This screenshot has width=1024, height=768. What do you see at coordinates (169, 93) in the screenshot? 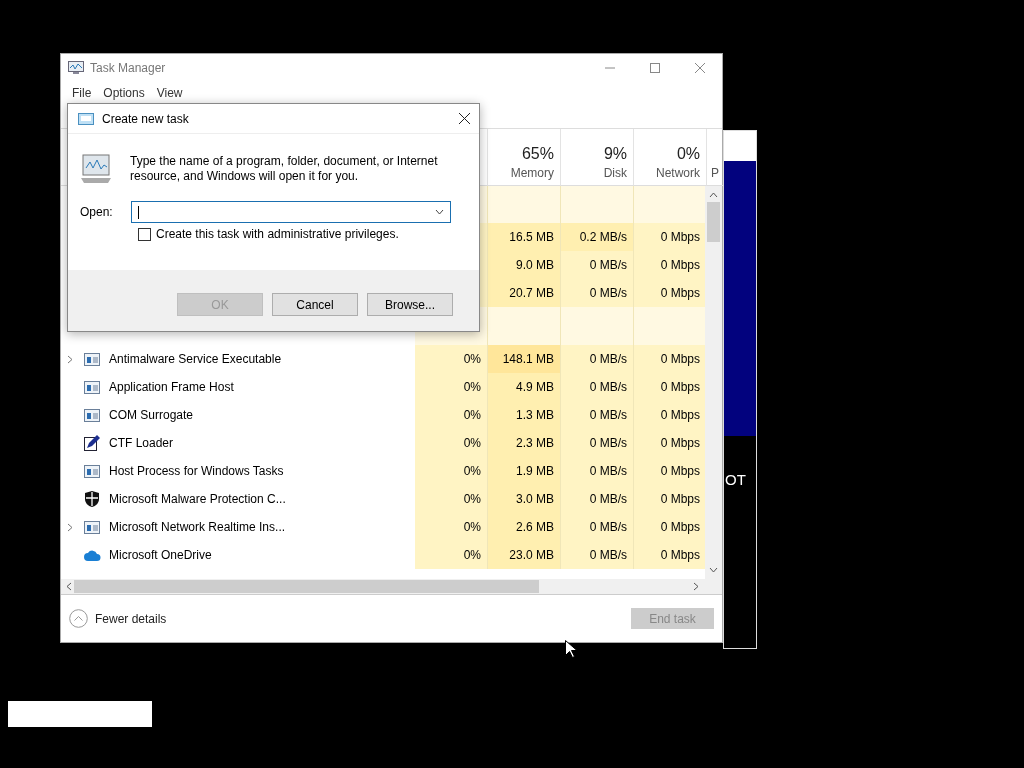
I see `menu-item: View` at bounding box center [169, 93].